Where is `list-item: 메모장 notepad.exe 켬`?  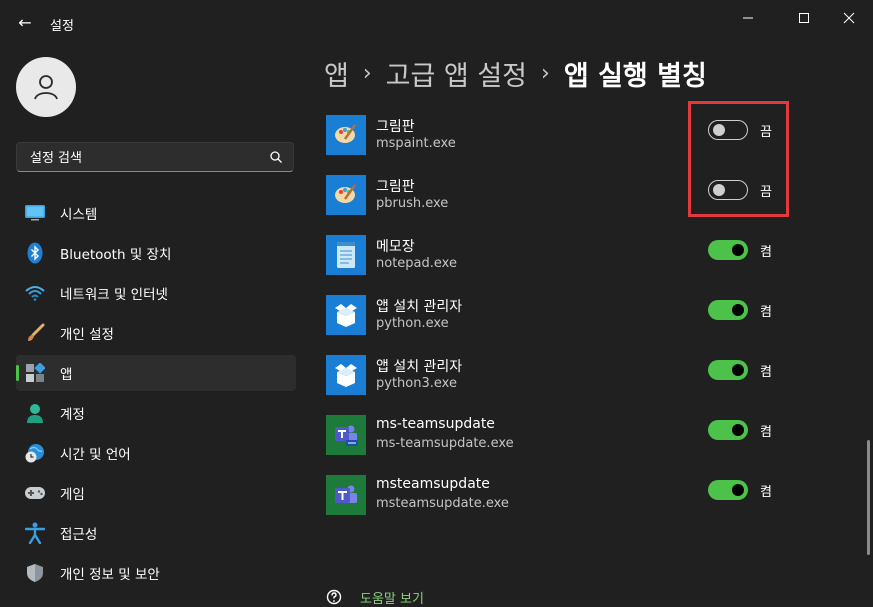
list-item: 메모장 notepad.exe 켬 is located at coordinates (561, 265).